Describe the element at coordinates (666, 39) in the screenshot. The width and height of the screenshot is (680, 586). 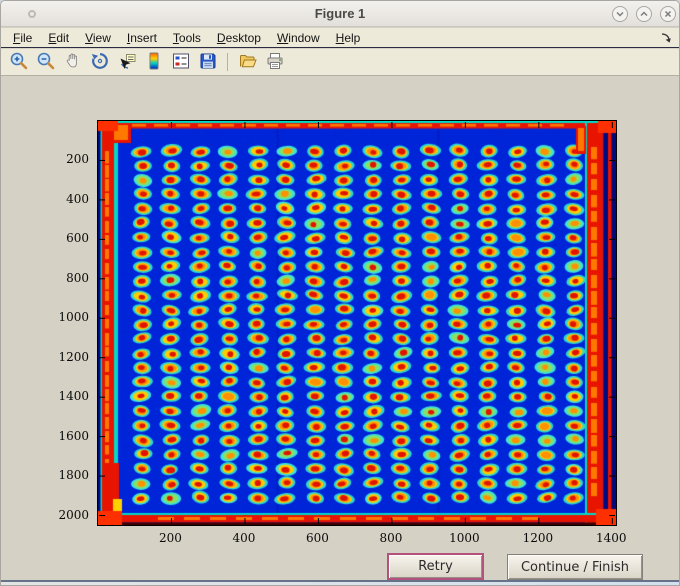
I see `dock-figure-icon` at that location.